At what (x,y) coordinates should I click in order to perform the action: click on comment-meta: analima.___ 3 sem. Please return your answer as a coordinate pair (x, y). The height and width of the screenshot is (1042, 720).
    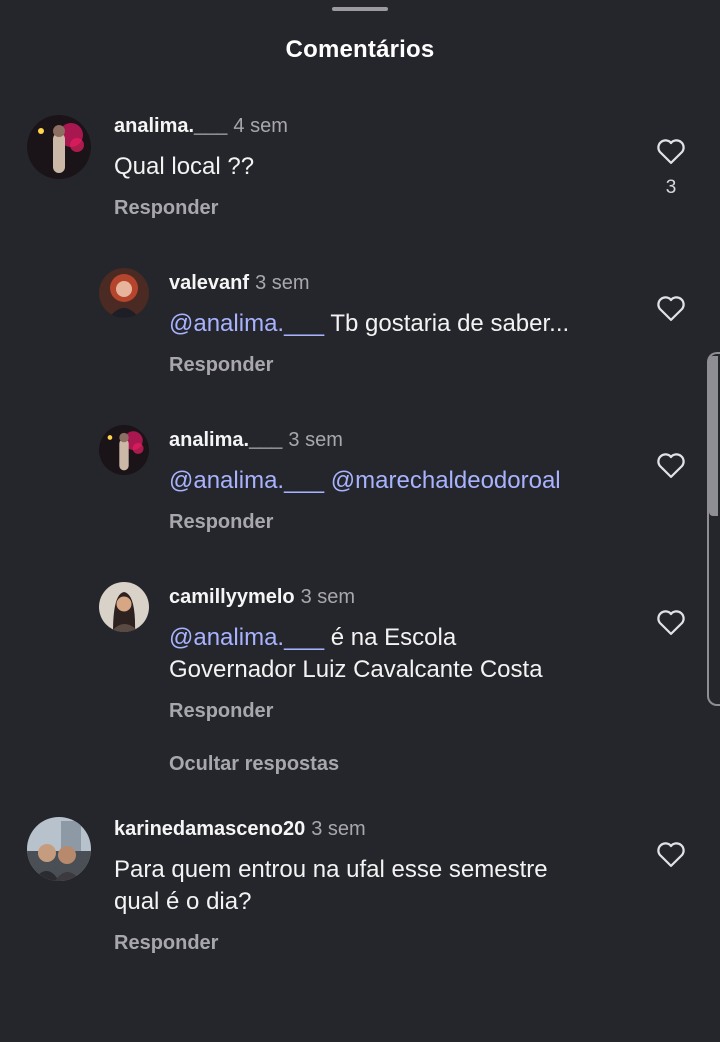
    Looking at the image, I should click on (256, 440).